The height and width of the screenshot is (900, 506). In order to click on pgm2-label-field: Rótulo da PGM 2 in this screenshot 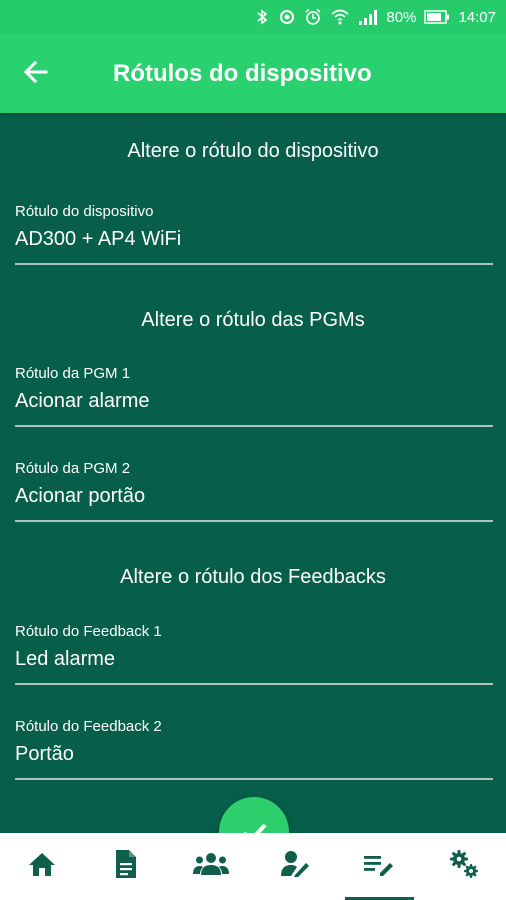, I will do `click(254, 491)`.